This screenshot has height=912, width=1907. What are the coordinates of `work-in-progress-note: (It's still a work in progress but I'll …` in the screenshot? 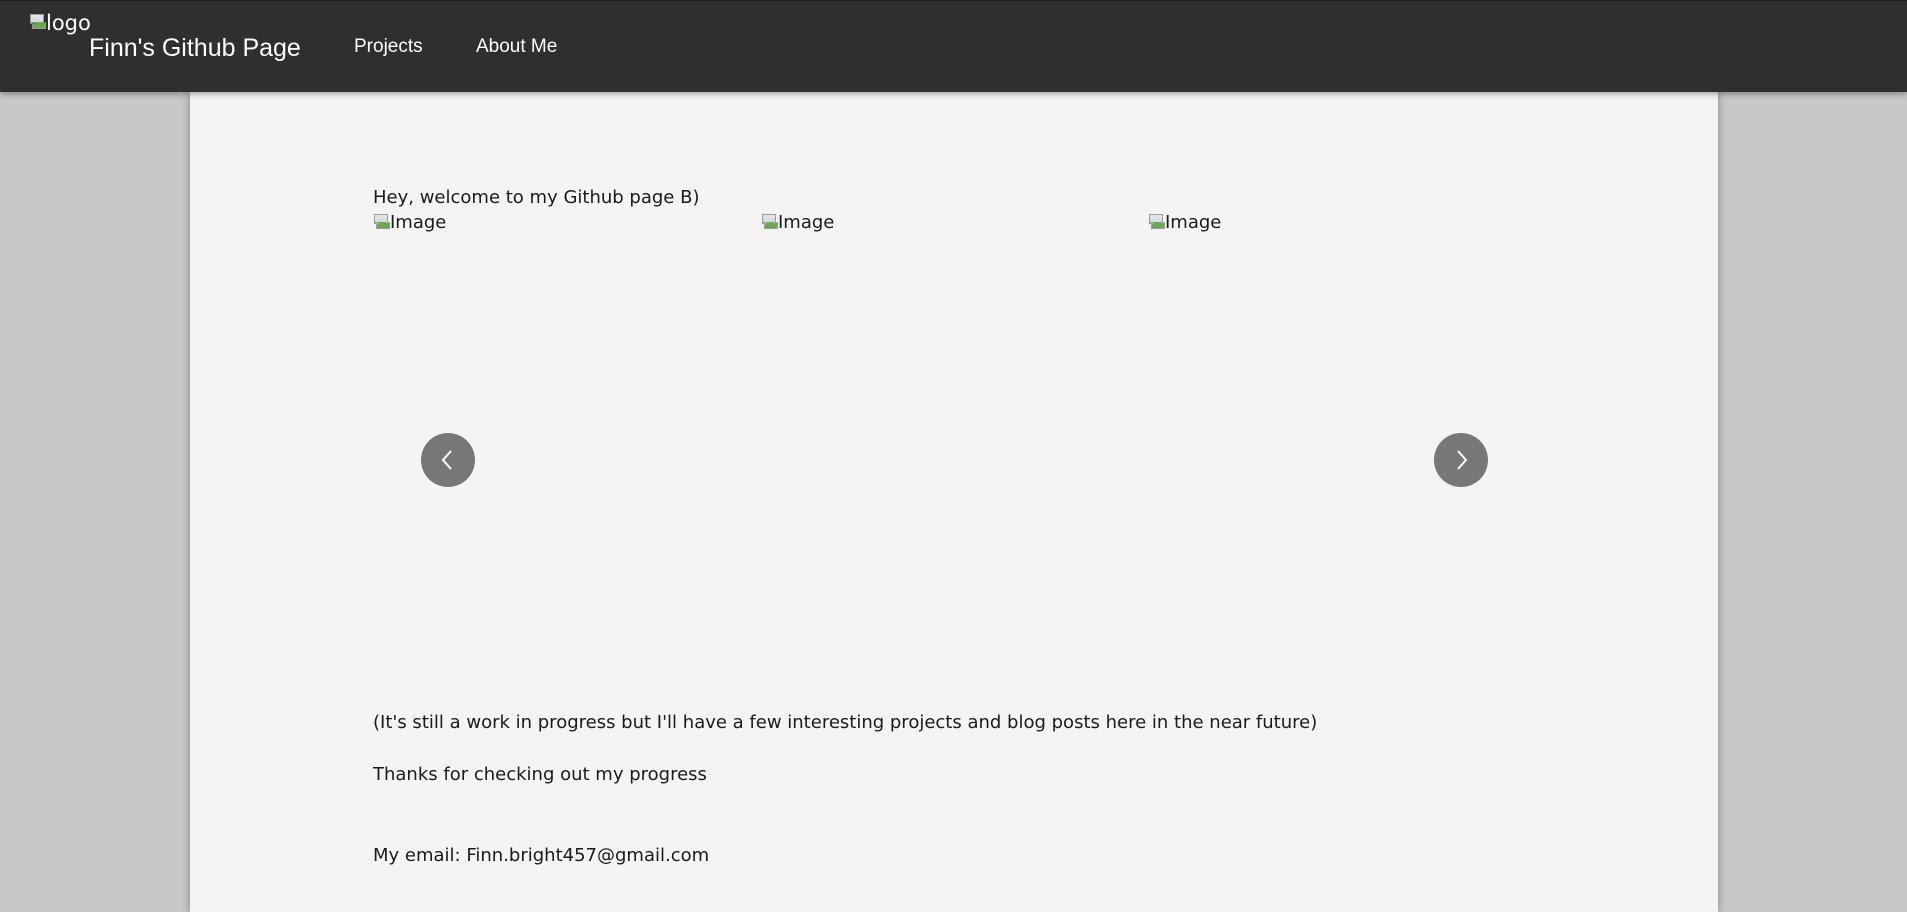 It's located at (845, 722).